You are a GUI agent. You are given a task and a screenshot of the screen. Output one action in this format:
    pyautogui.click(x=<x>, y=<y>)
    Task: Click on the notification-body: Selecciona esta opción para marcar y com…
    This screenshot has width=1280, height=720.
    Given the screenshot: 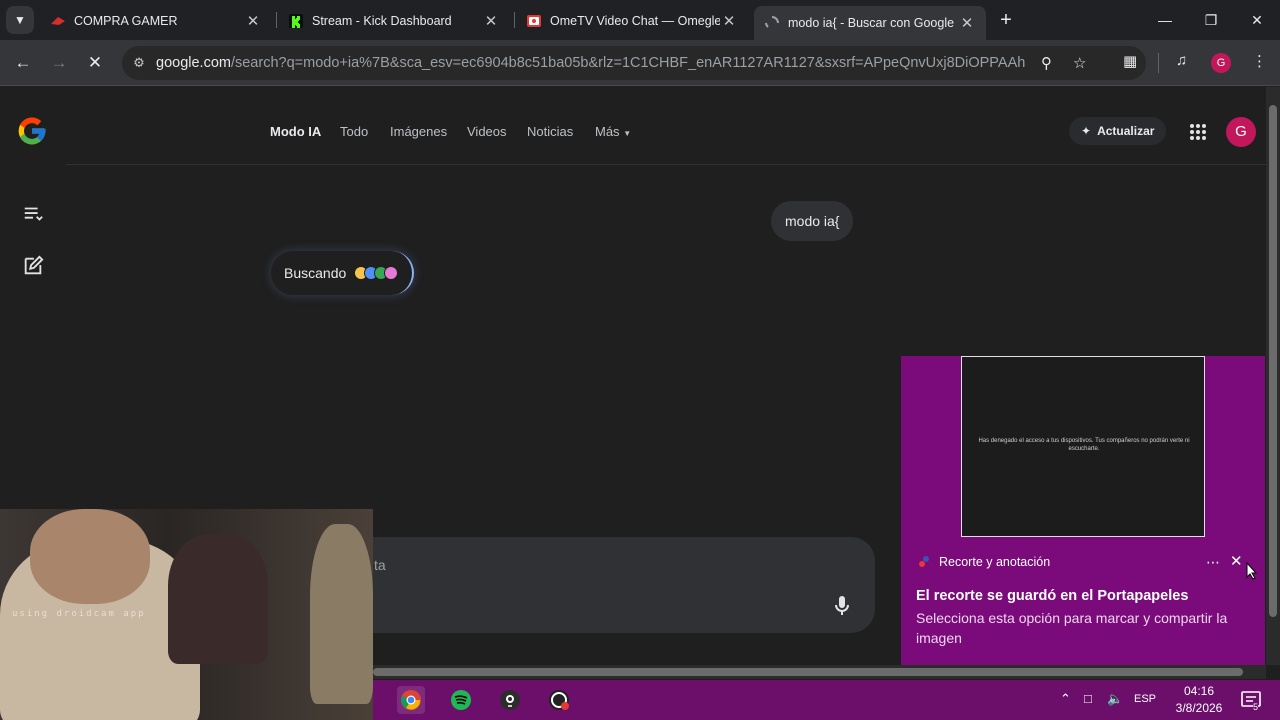 What is the action you would take?
    pyautogui.click(x=1072, y=628)
    